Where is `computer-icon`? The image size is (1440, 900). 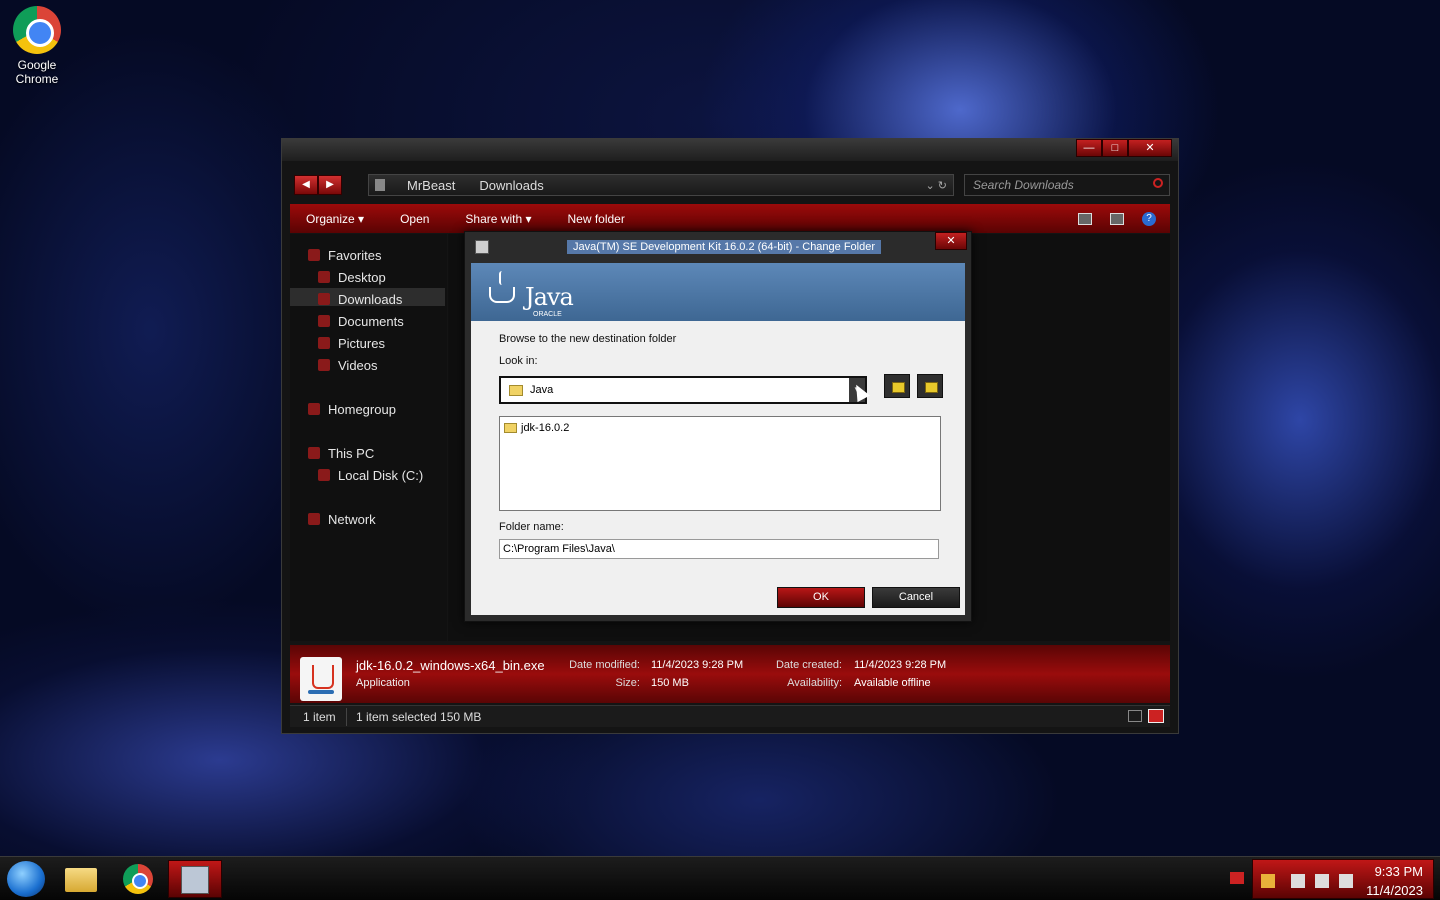
computer-icon is located at coordinates (314, 453).